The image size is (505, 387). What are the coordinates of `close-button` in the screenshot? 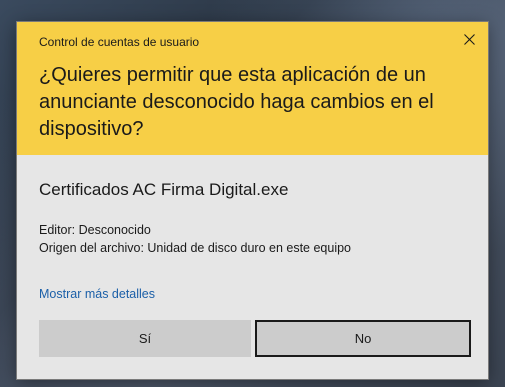 It's located at (469, 39).